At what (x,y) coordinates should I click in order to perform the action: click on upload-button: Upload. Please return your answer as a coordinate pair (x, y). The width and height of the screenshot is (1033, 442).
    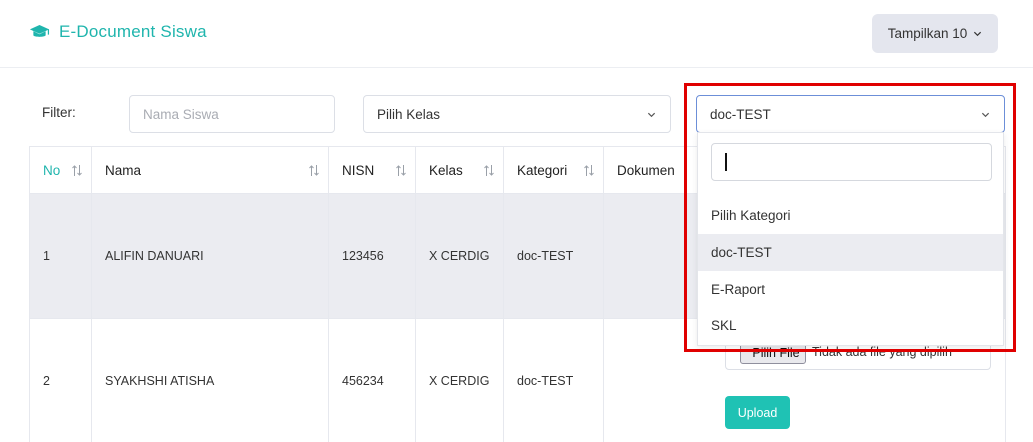
    Looking at the image, I should click on (757, 412).